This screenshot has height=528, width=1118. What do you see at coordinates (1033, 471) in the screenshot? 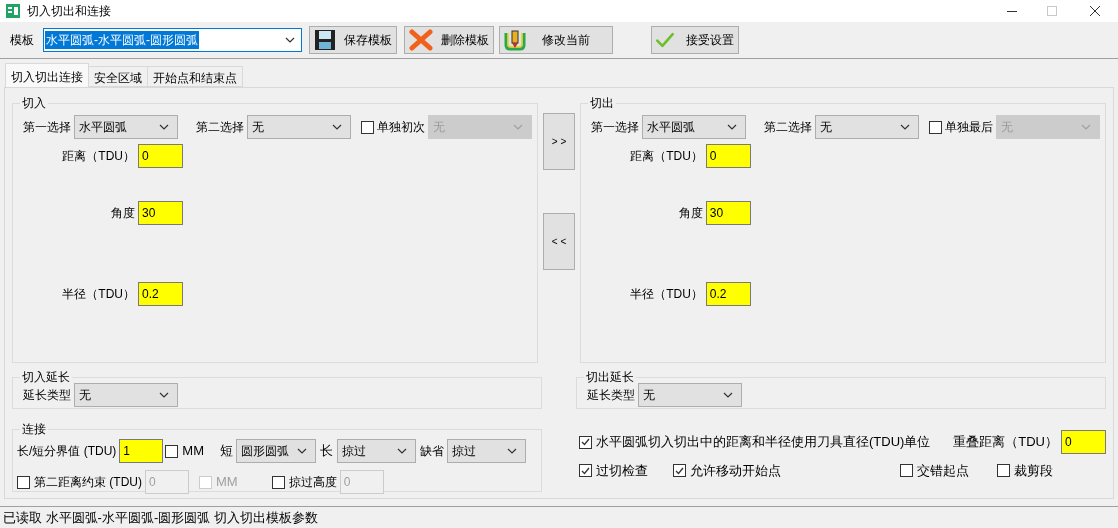
I see `label: 裁剪段` at bounding box center [1033, 471].